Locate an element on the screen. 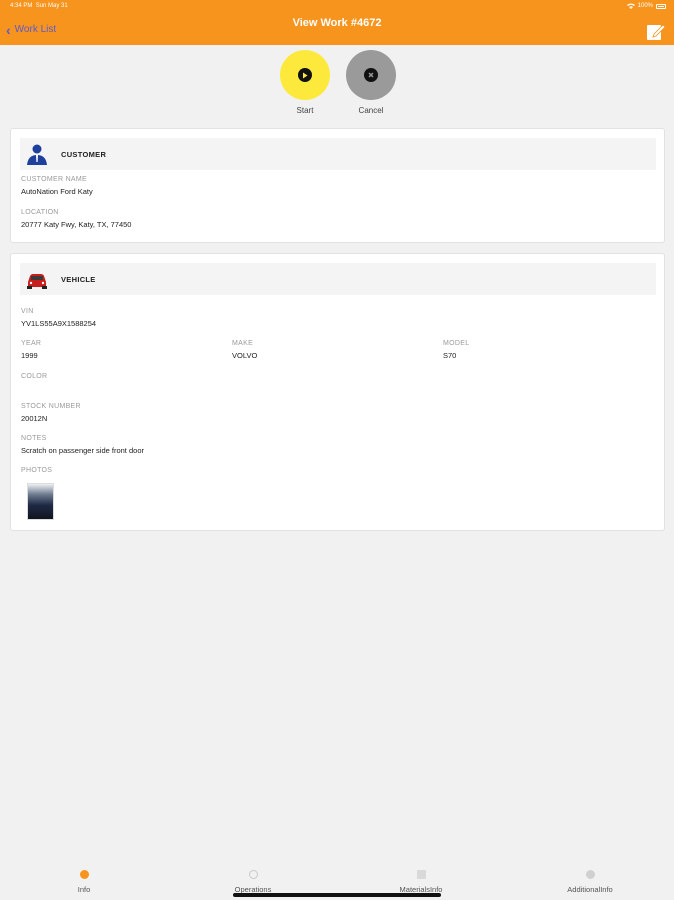 This screenshot has width=674, height=900. color-label: COLOR is located at coordinates (34, 376).